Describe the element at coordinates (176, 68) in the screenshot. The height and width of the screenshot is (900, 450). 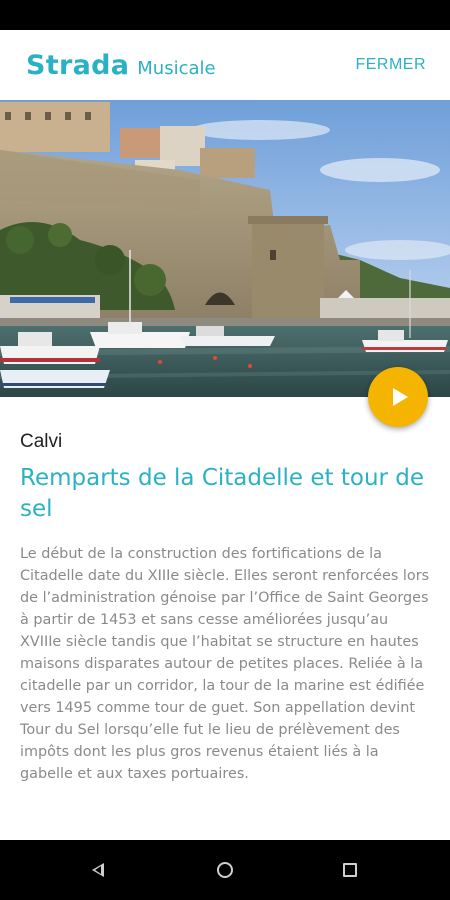
I see `brand-subtitle: Musicale` at that location.